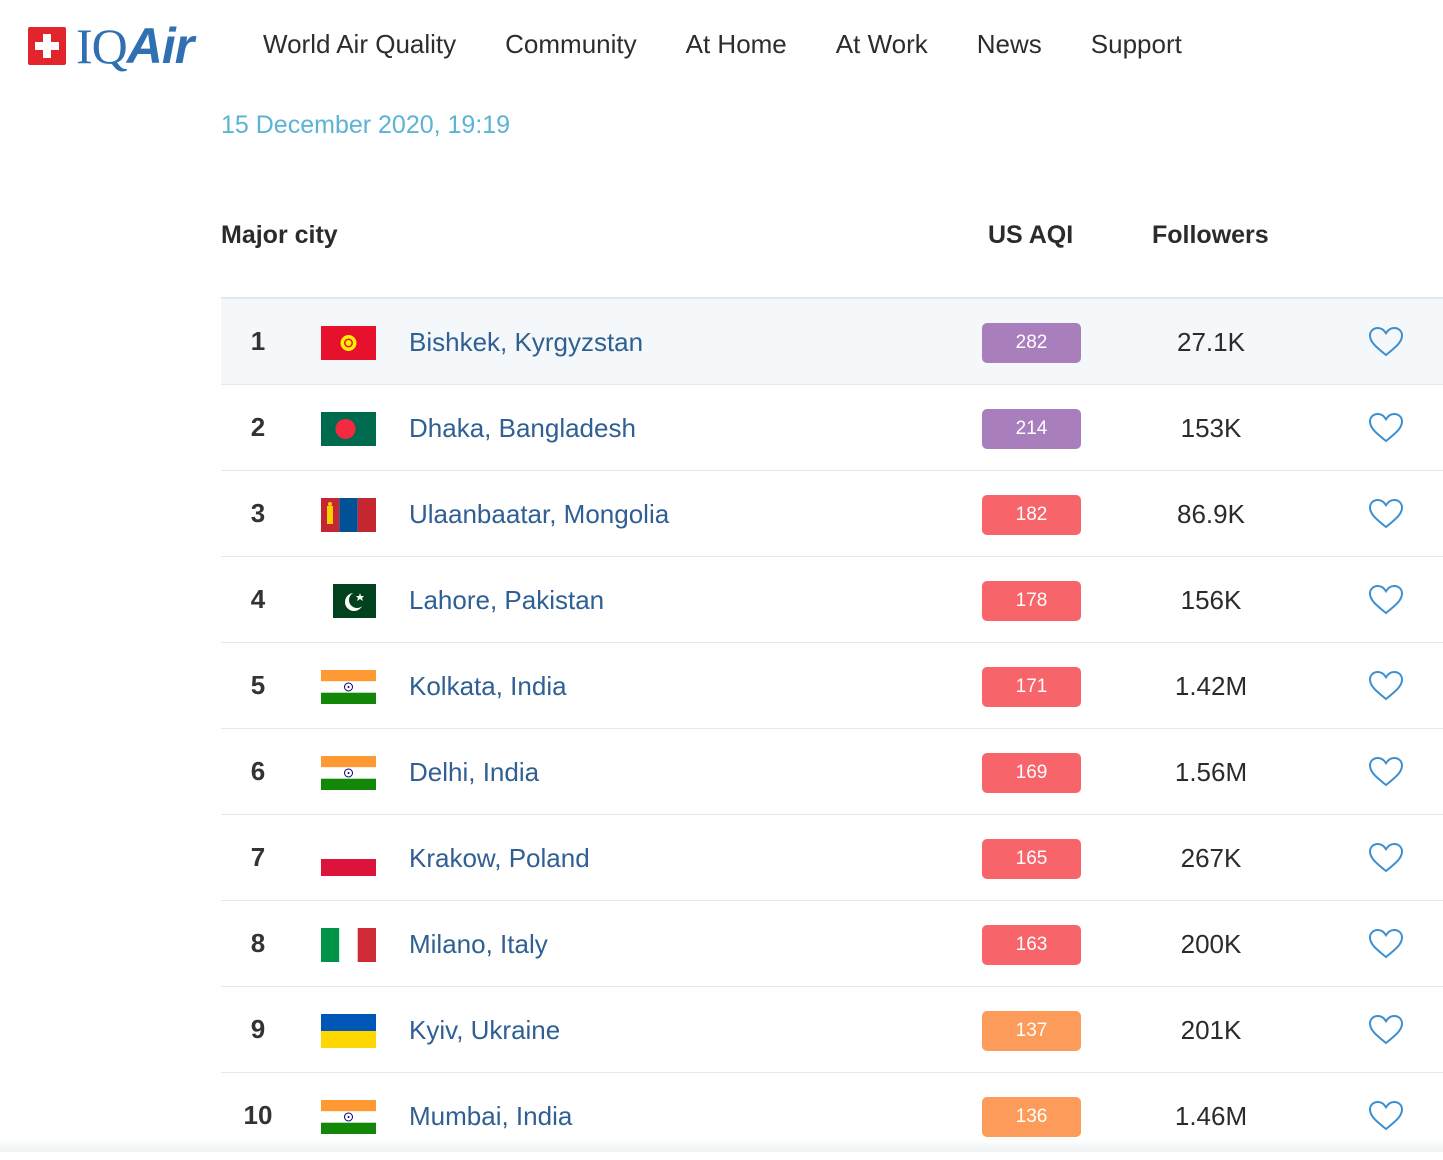  I want to click on table-row: 1 Bishkek, Kyrgyzstan 282 27.1K, so click(832, 340).